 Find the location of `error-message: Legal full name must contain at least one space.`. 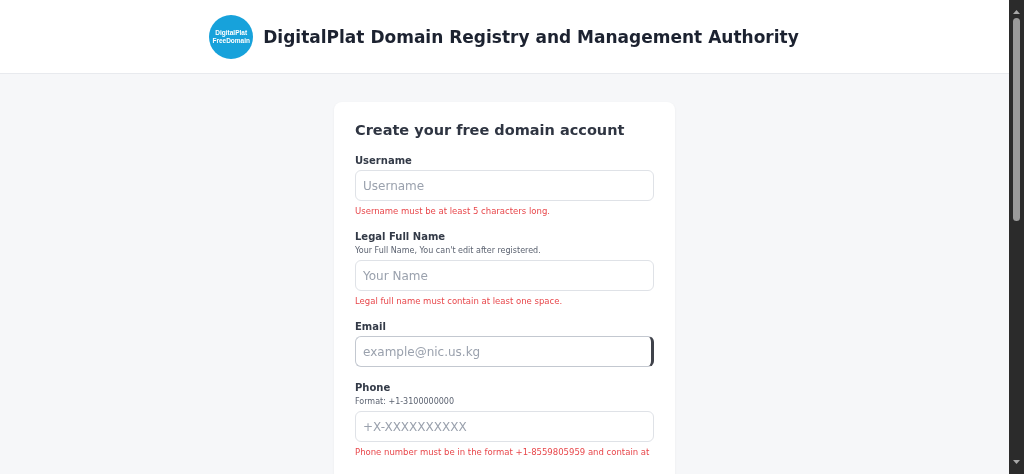

error-message: Legal full name must contain at least one space. is located at coordinates (459, 301).